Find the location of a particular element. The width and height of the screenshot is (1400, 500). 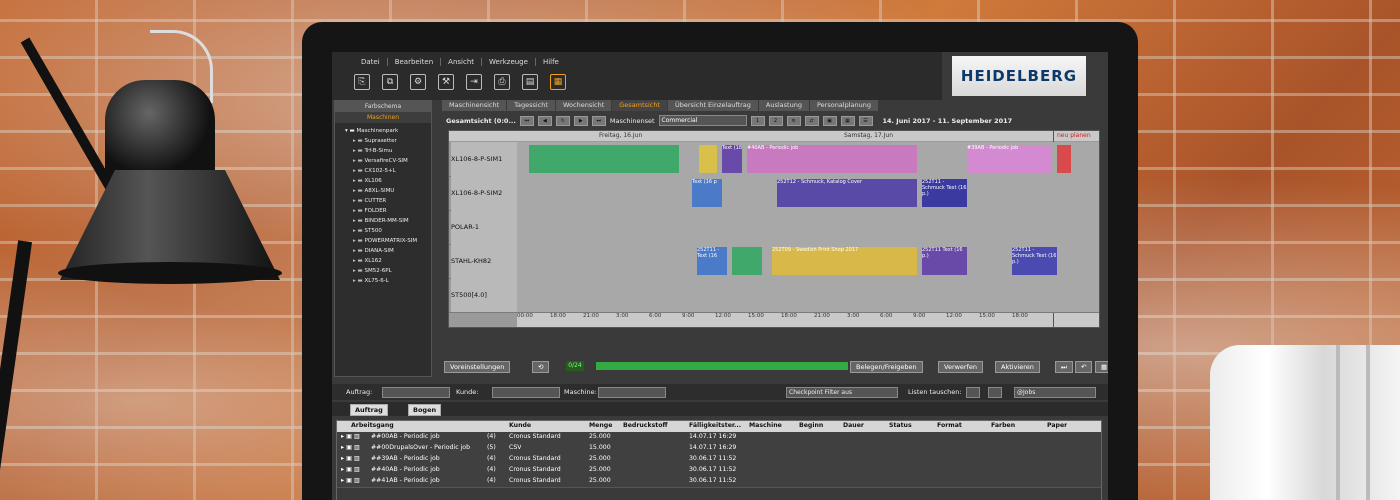

refresh-button: ↻ is located at coordinates (562, 120).